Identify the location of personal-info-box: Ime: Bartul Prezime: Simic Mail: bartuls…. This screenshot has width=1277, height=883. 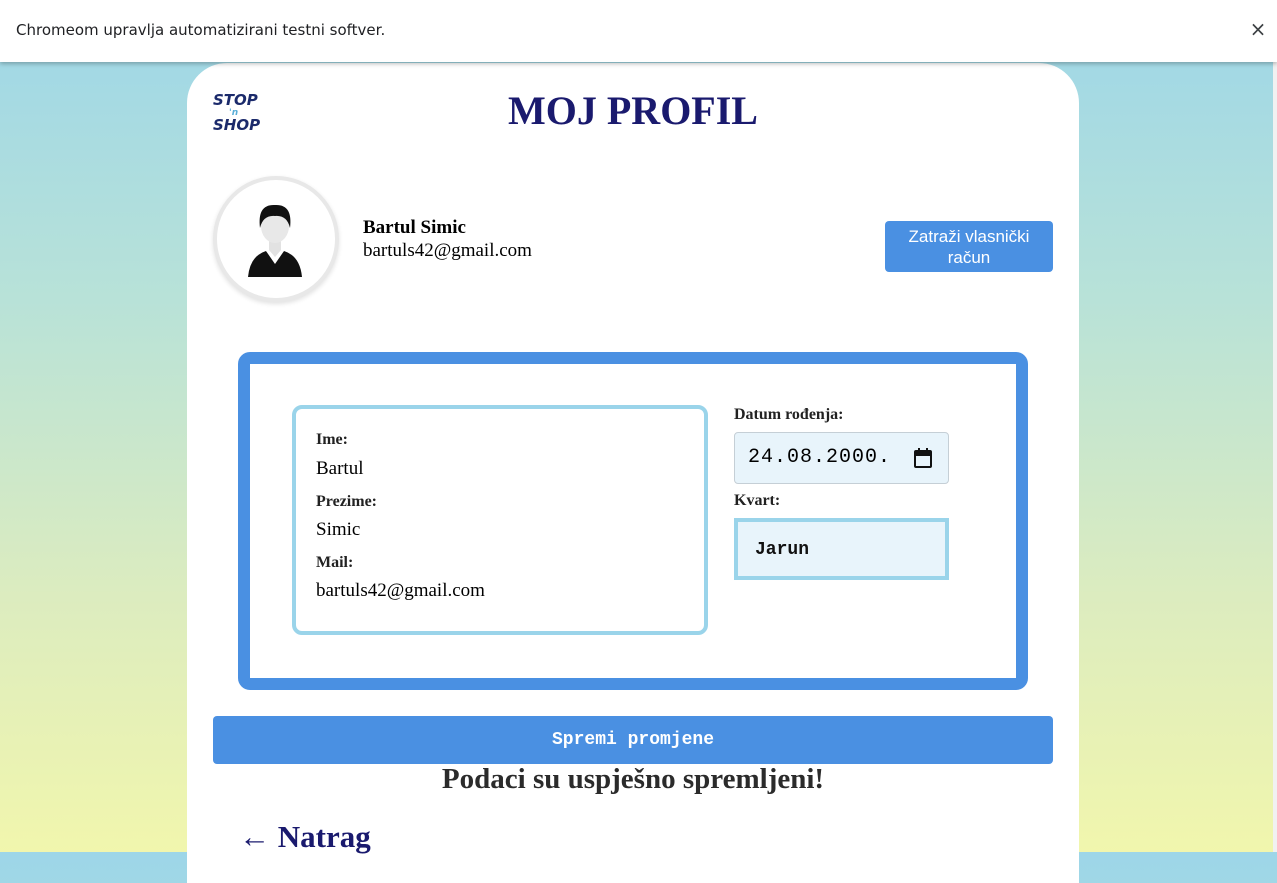
(500, 520).